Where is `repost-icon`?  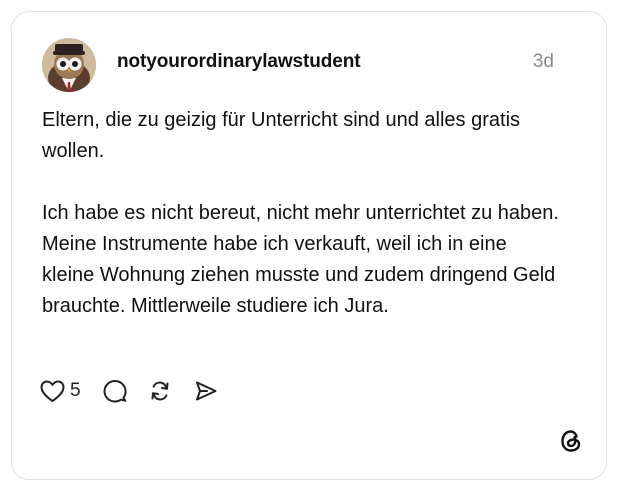
repost-icon is located at coordinates (160, 391).